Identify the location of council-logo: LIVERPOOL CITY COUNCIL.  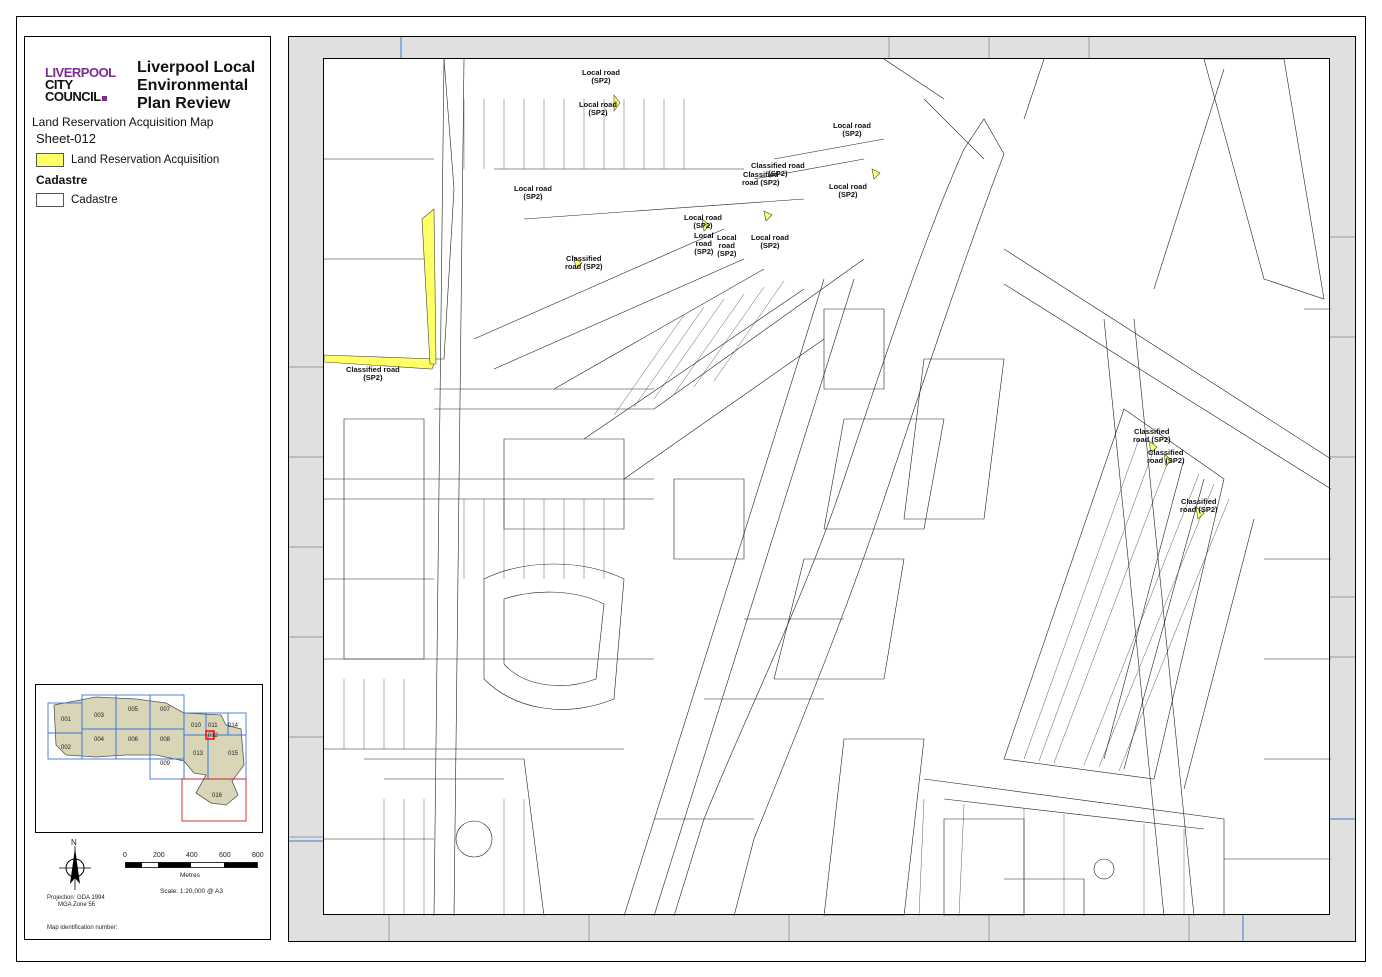
(85, 84).